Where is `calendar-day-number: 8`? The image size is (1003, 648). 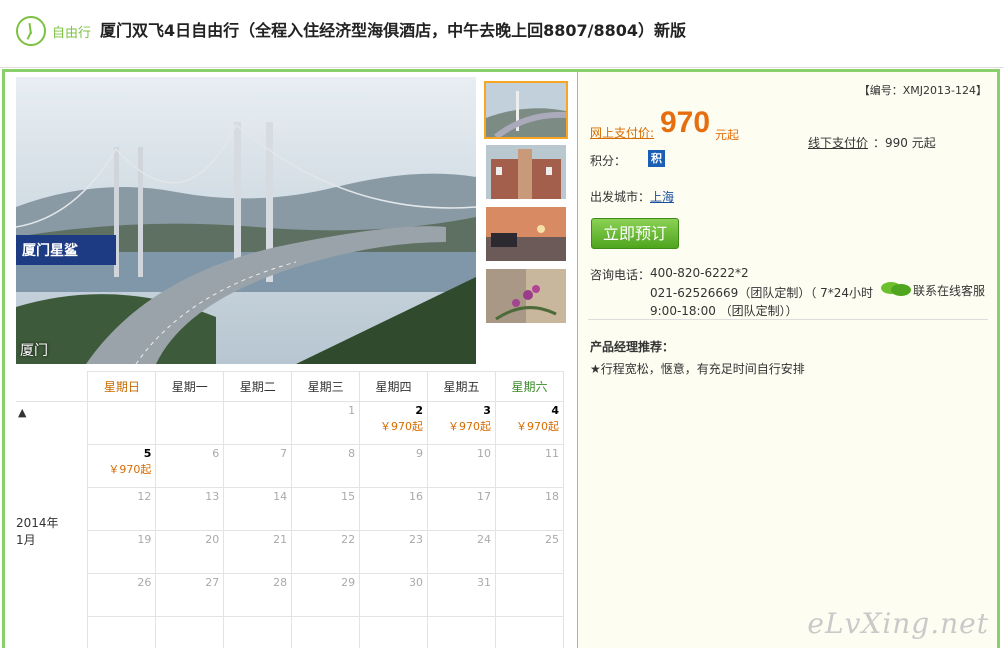
calendar-day-number: 8 is located at coordinates (352, 453).